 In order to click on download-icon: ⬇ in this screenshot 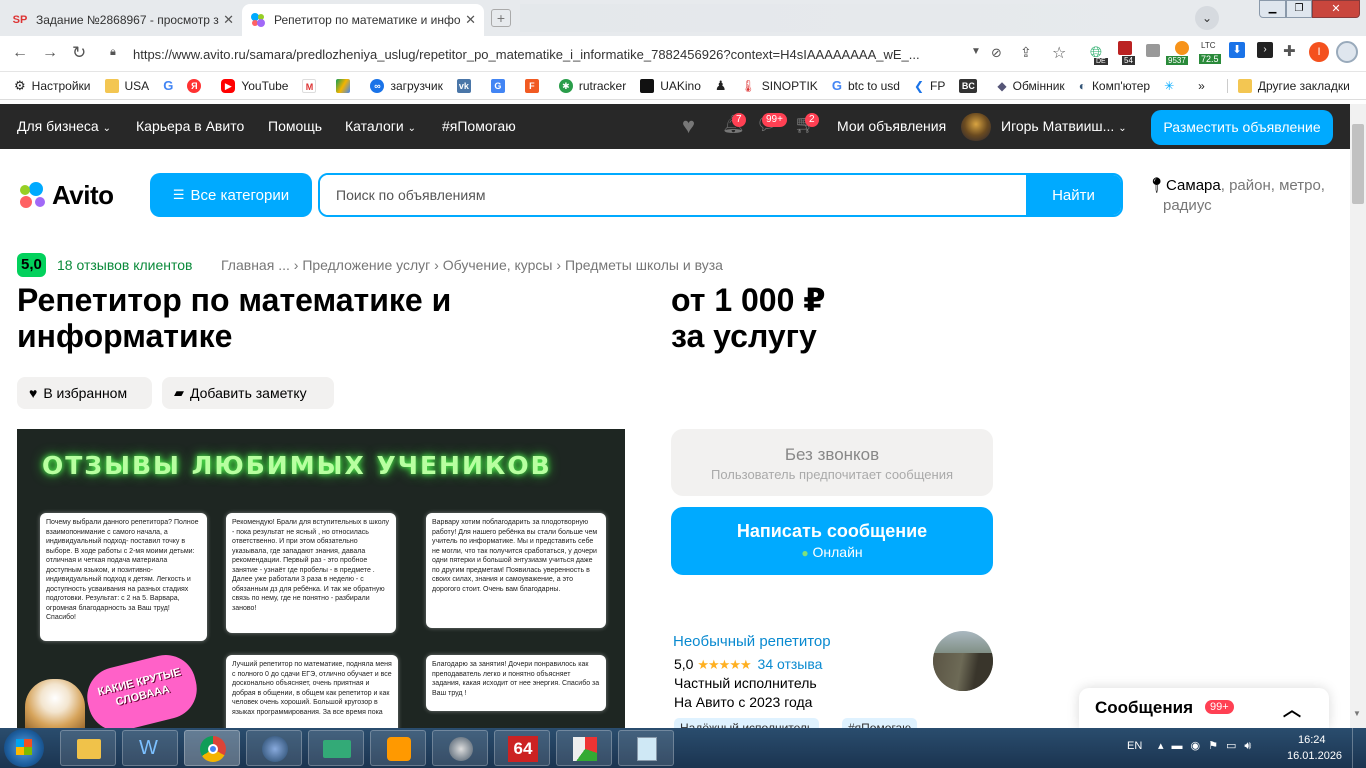, I will do `click(1237, 50)`.